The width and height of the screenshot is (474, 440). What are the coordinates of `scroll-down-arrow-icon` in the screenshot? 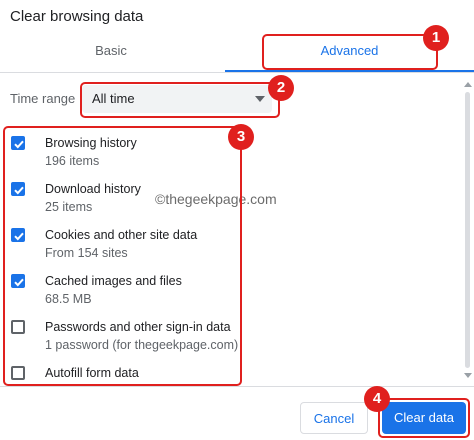 It's located at (468, 375).